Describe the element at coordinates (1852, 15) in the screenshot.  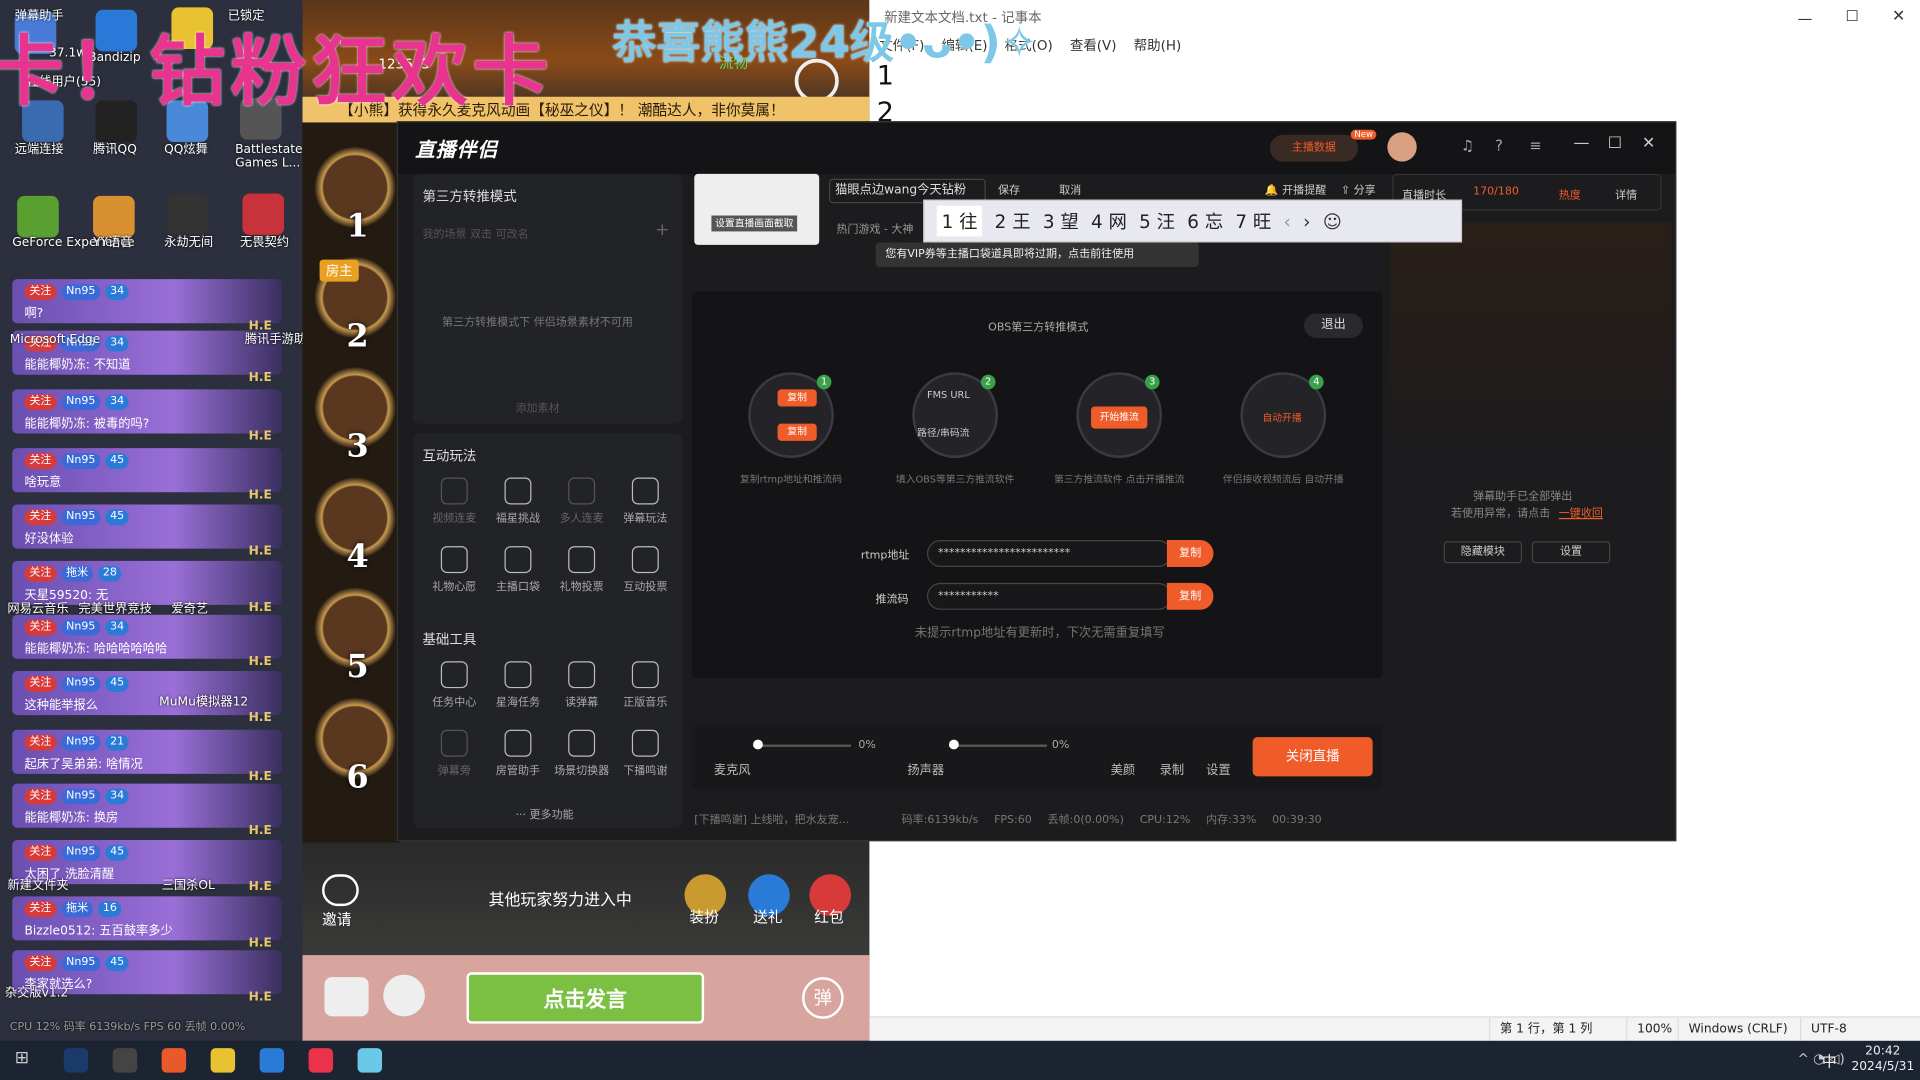
I see `maximize-button: ☐` at that location.